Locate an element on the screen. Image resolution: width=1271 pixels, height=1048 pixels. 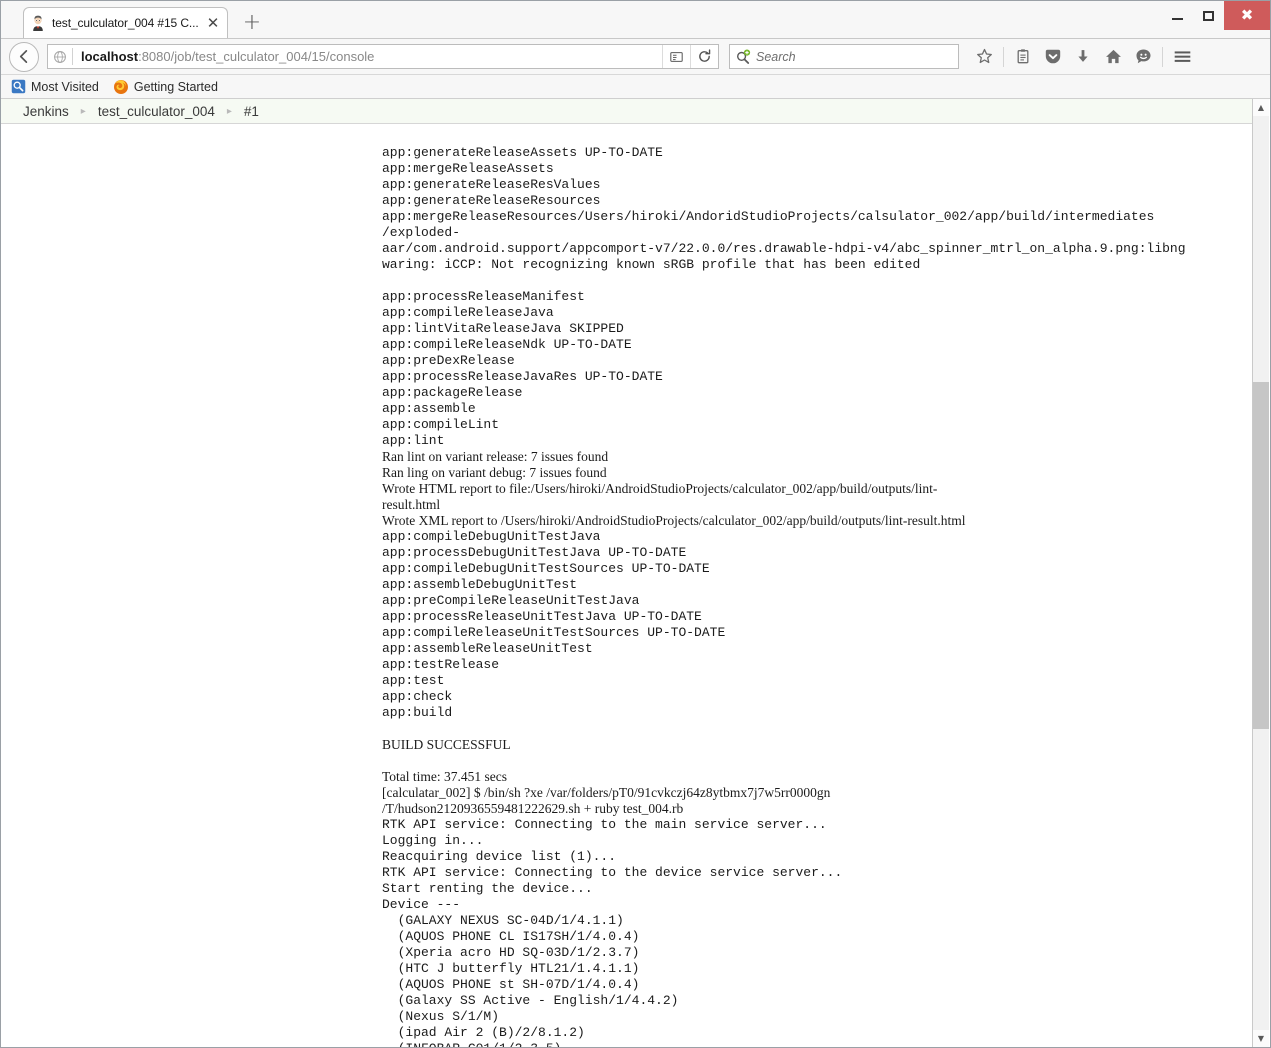
console-line: app:generateReleaseResources is located at coordinates (491, 200).